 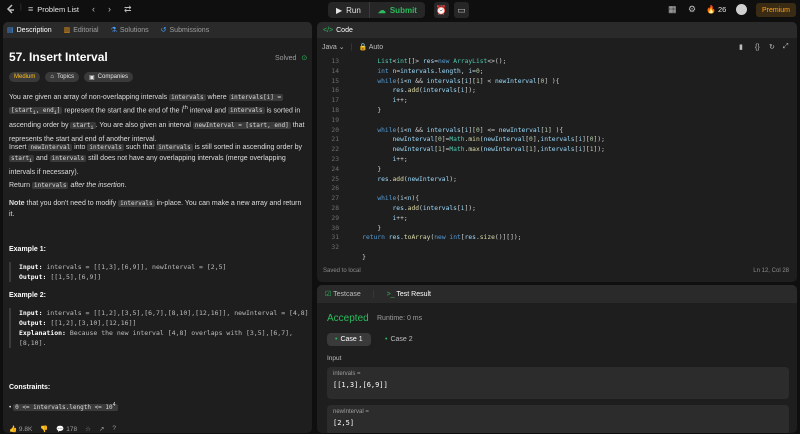 What do you see at coordinates (20, 429) in the screenshot?
I see `like-button: 👍 9.8K` at bounding box center [20, 429].